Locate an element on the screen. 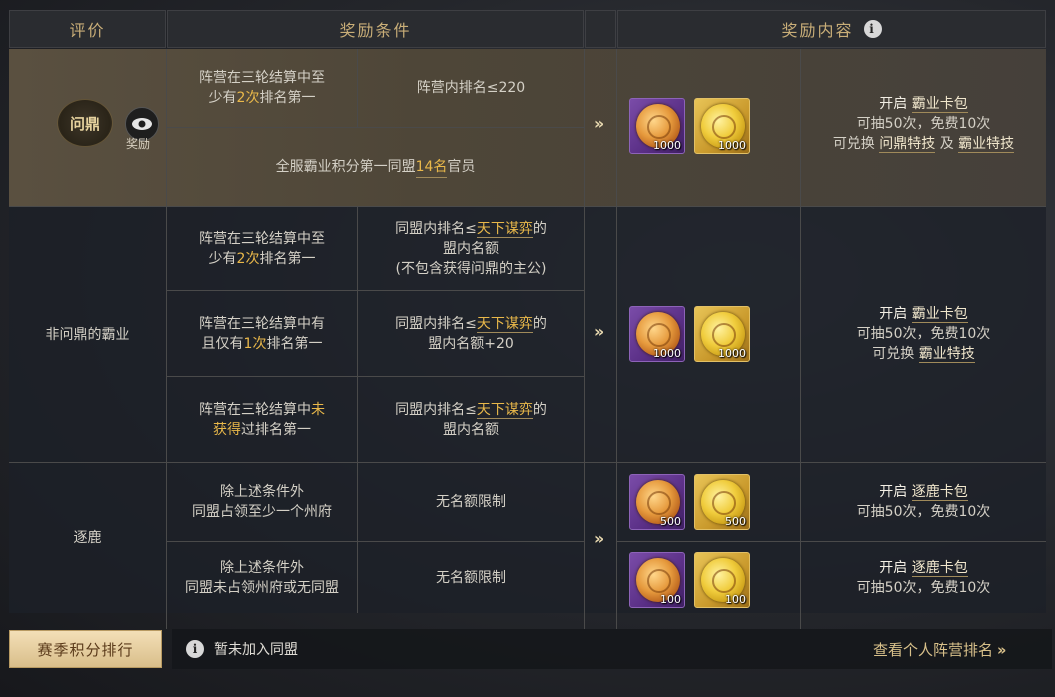  tier3-label: 逐鹿 is located at coordinates (87, 538).